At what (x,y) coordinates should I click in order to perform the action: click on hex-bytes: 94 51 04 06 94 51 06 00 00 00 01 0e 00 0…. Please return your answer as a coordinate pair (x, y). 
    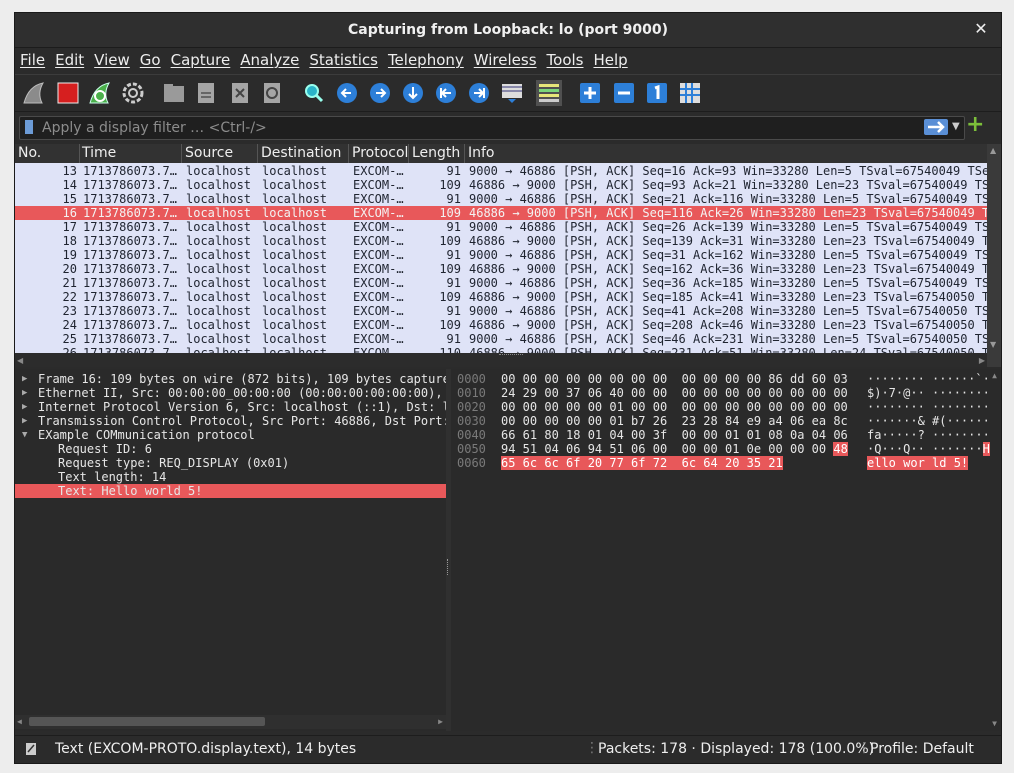
    Looking at the image, I should click on (674, 449).